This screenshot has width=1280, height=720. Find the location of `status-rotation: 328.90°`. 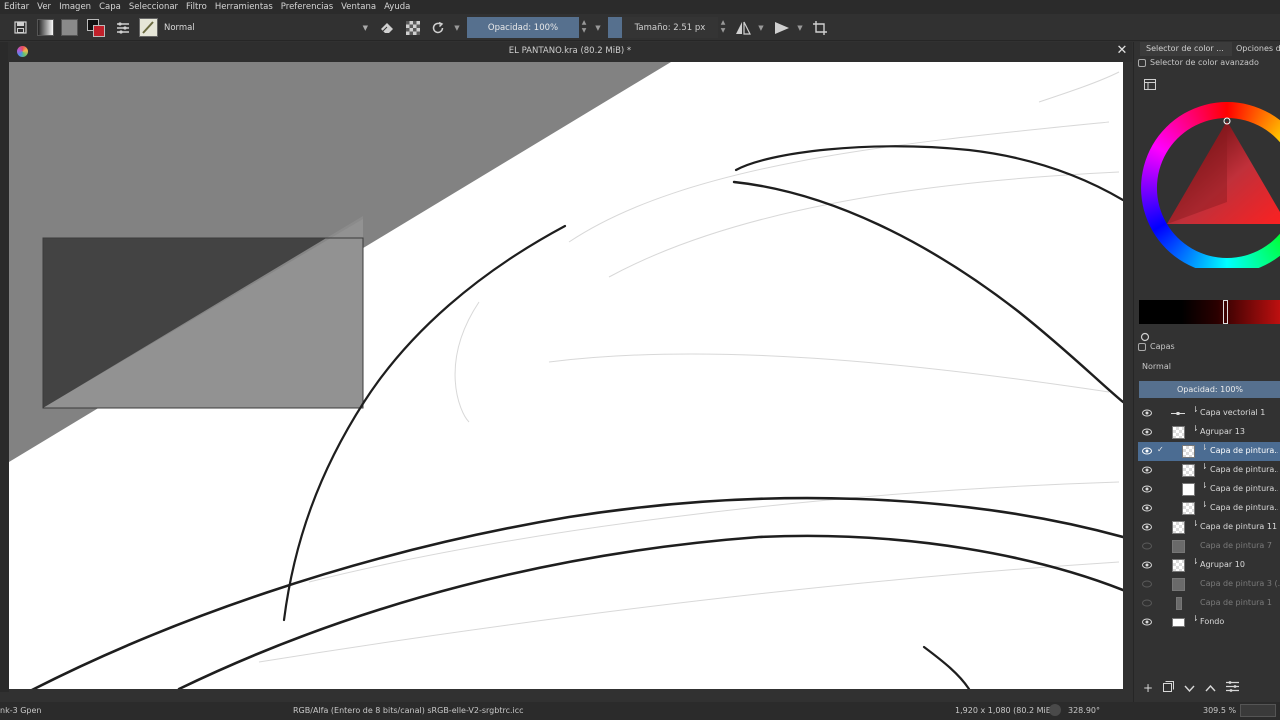

status-rotation: 328.90° is located at coordinates (1084, 710).